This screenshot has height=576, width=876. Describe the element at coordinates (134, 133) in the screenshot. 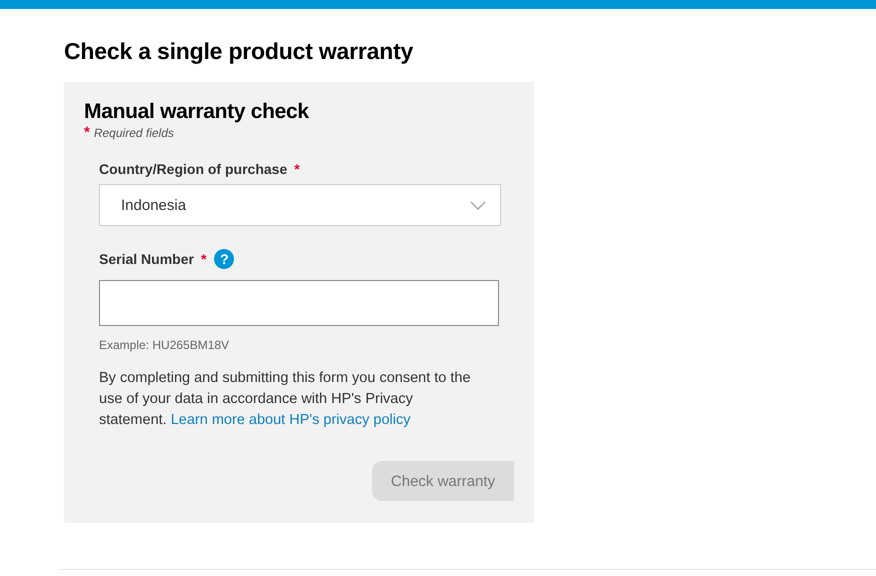

I see `required-note: Required fields` at that location.